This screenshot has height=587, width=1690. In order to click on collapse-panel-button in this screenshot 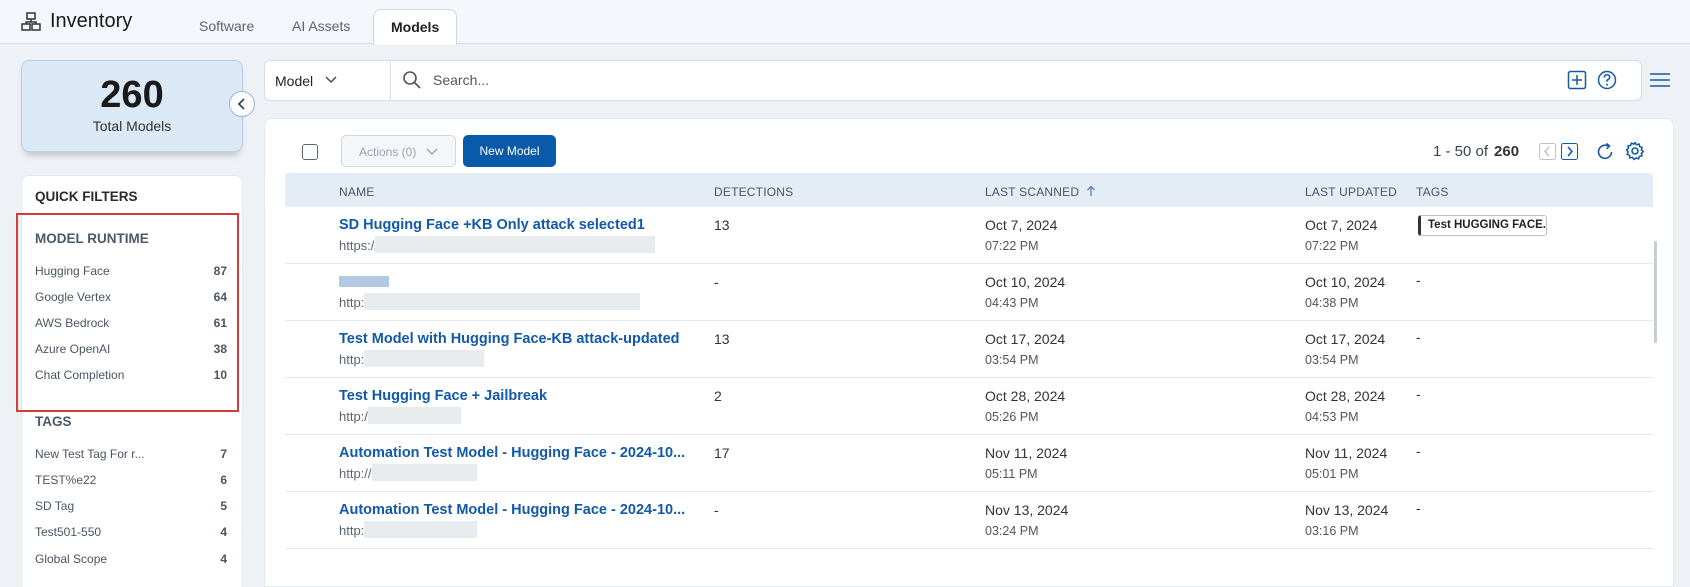, I will do `click(242, 104)`.